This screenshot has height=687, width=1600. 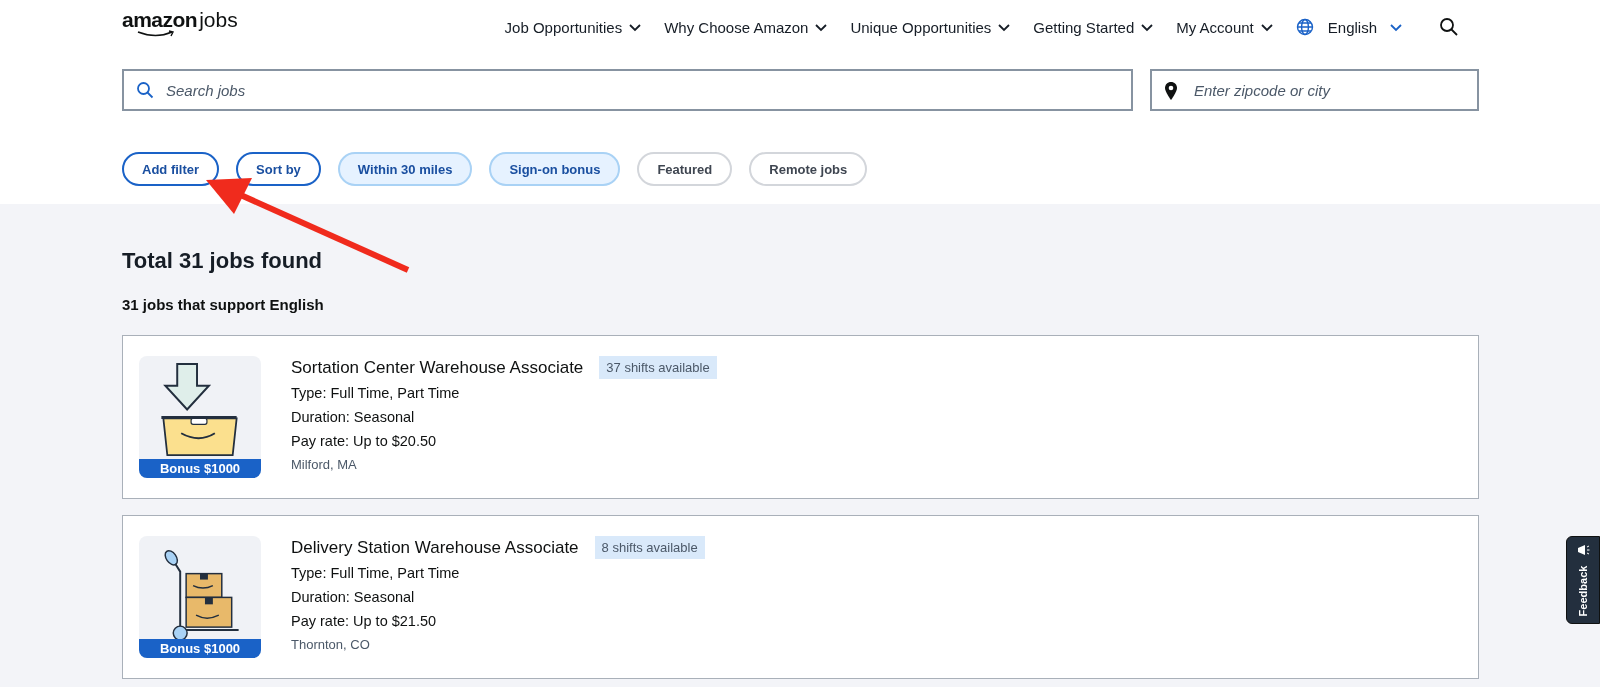 I want to click on add-filter-button: Add filter, so click(x=171, y=169).